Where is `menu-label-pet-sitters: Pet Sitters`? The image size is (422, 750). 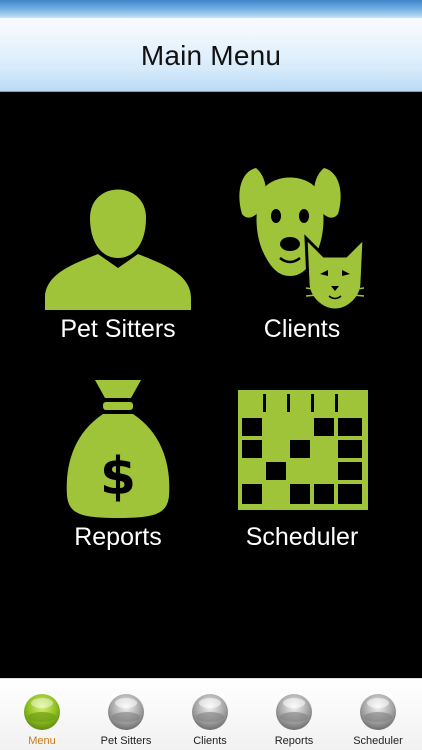
menu-label-pet-sitters: Pet Sitters is located at coordinates (118, 329).